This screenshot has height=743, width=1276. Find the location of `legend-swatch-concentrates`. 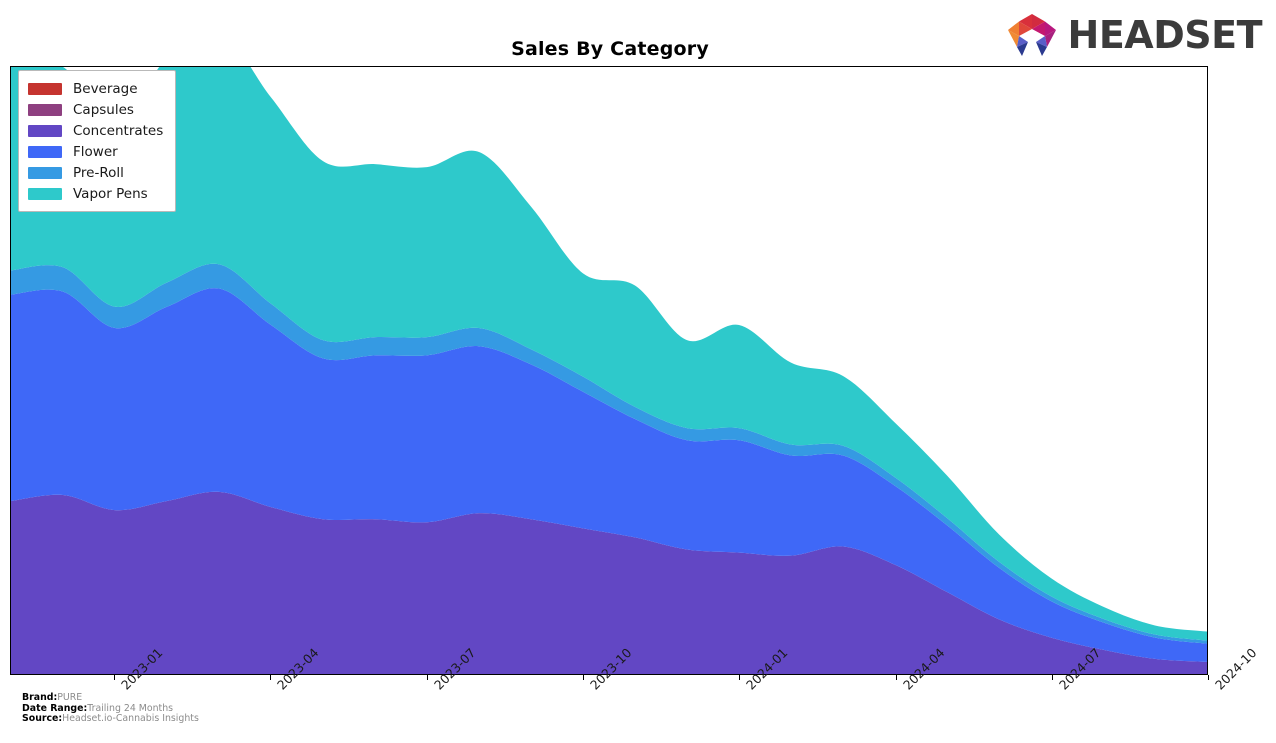

legend-swatch-concentrates is located at coordinates (45, 130).